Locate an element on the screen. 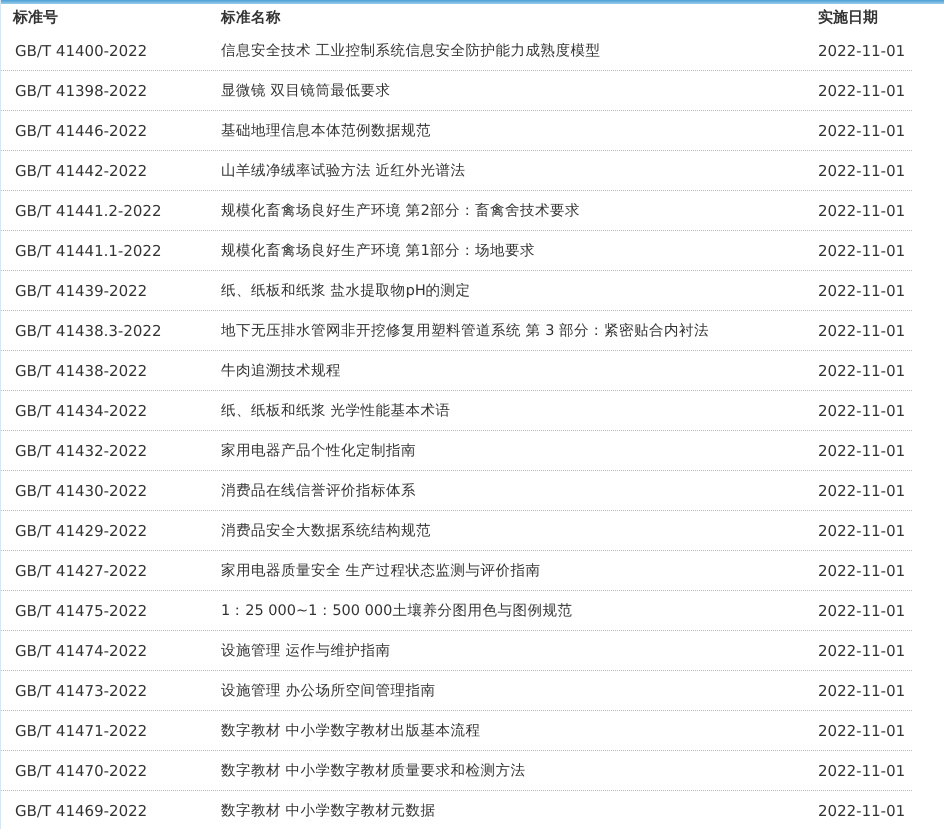  table-cell-text: GB/T 41400-2022 is located at coordinates (81, 51).